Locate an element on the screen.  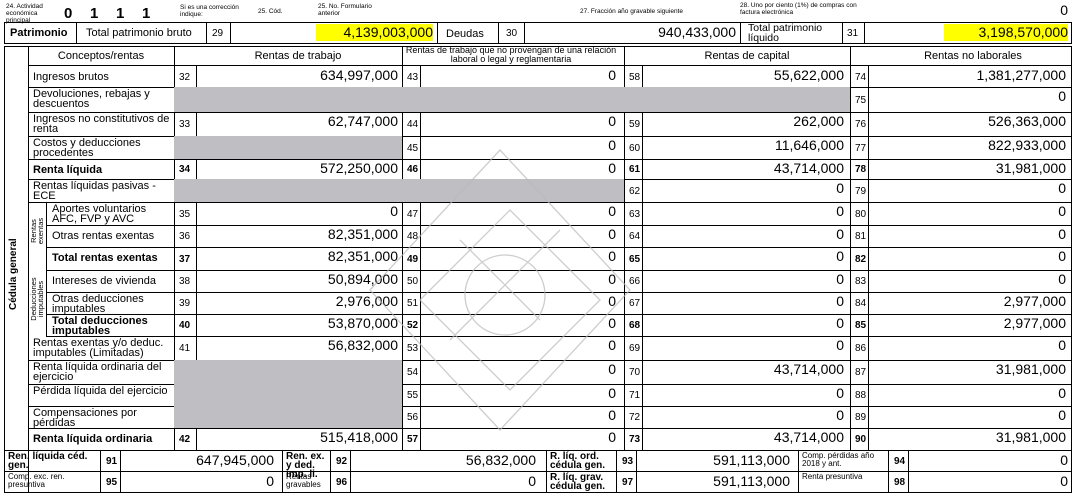
fraction-label: 27. Fracción año gravable siguiente is located at coordinates (631, 11).